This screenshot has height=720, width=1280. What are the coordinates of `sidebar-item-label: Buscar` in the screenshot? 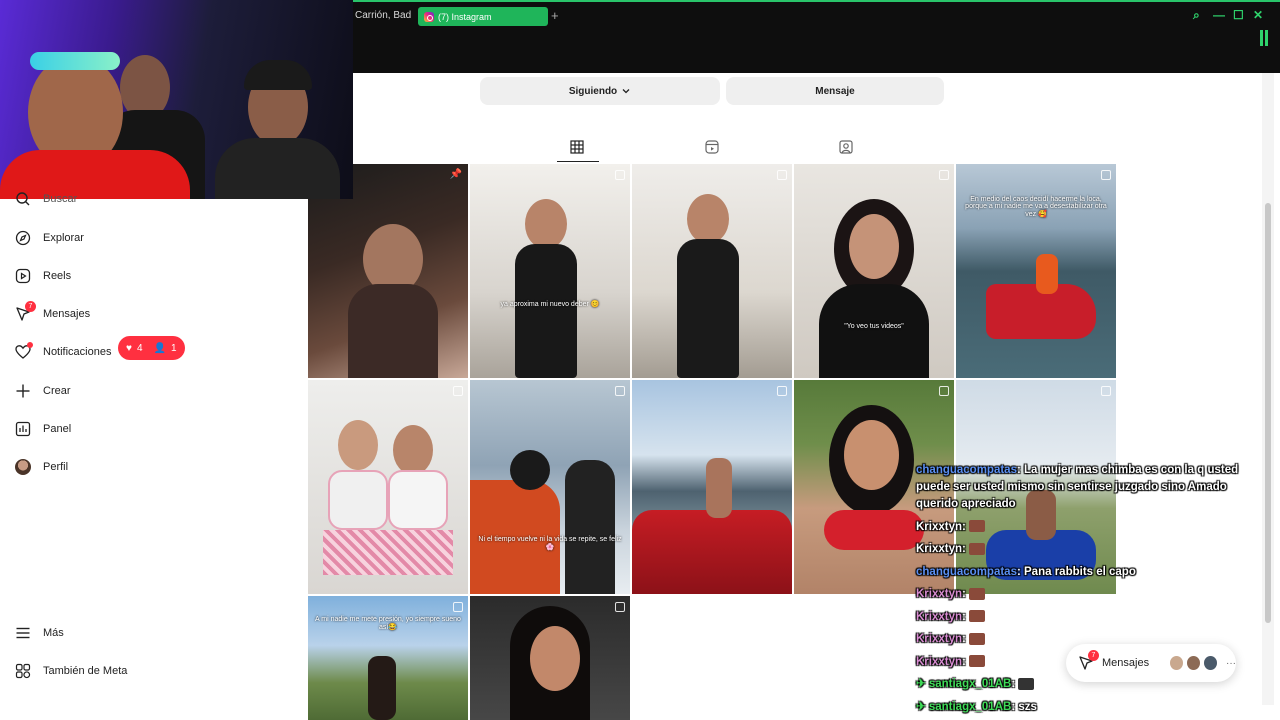 It's located at (60, 199).